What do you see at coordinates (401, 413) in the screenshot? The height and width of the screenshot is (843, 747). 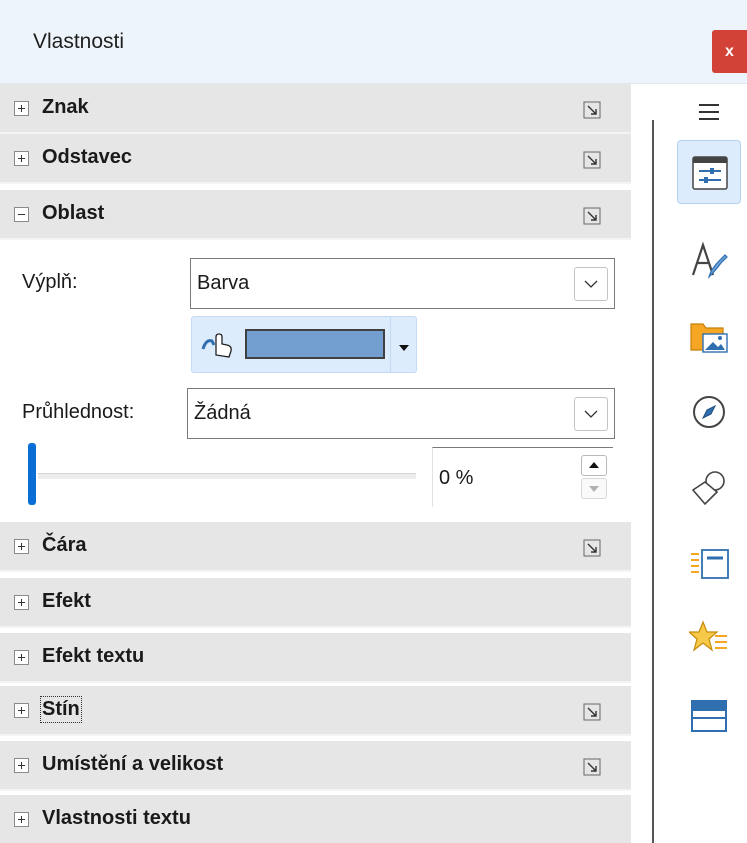 I see `transparency-dropdown: Žádná` at bounding box center [401, 413].